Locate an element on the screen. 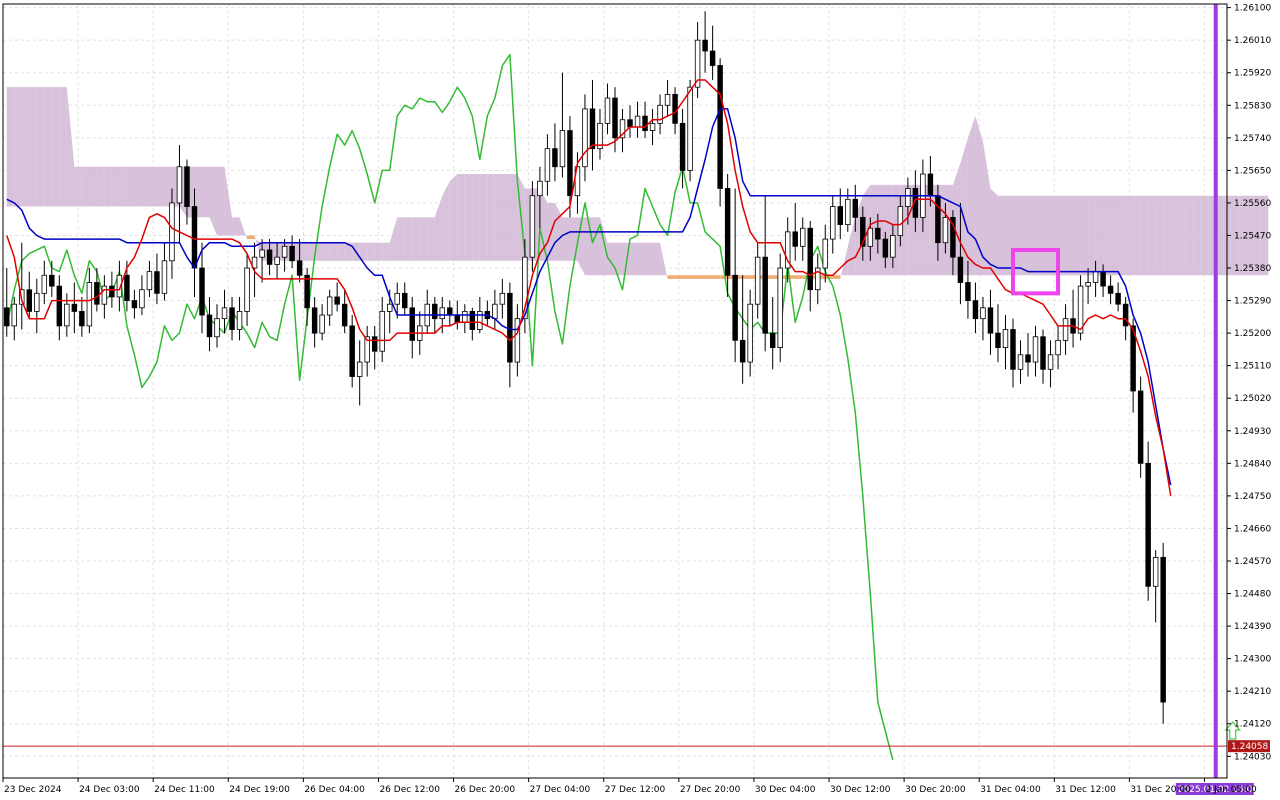 The width and height of the screenshot is (1280, 800). x-tick-label: 27 Dec 12:00 is located at coordinates (635, 790).